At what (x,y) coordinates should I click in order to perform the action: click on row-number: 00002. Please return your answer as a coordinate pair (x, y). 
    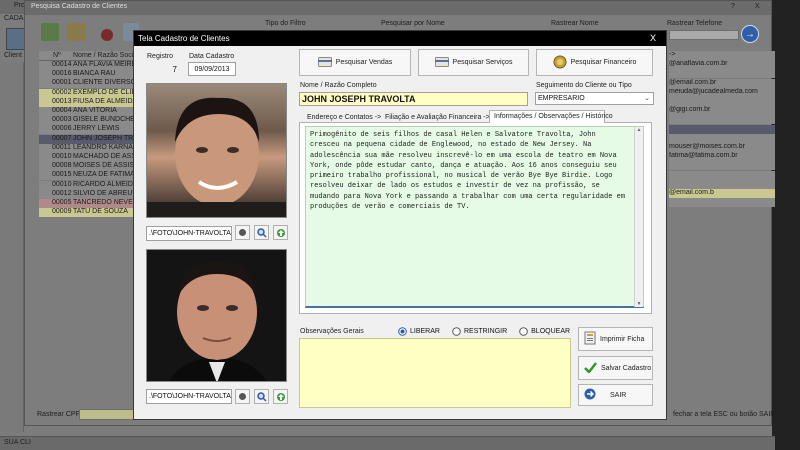
    Looking at the image, I should click on (62, 92).